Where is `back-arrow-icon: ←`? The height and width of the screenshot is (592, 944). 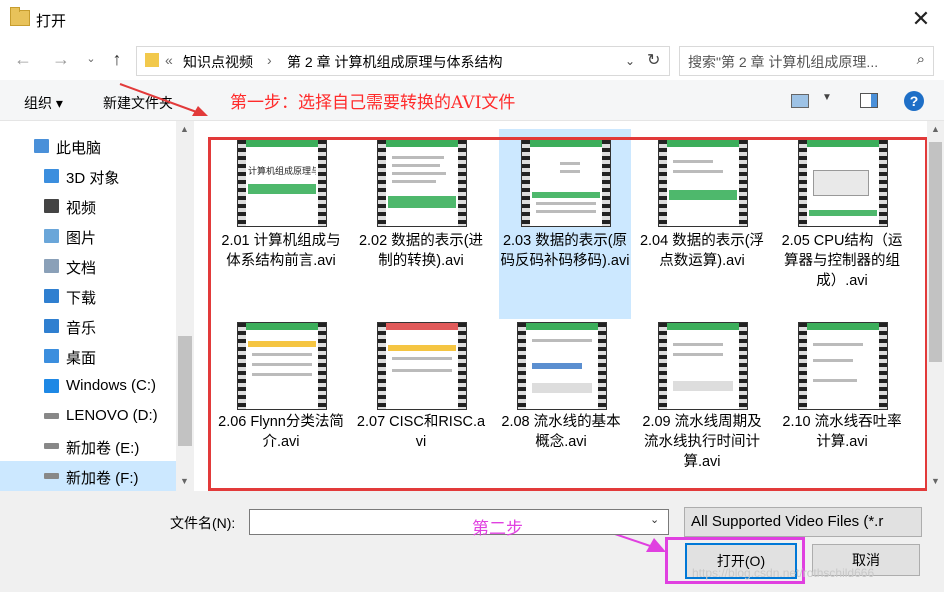 back-arrow-icon: ← is located at coordinates (23, 59).